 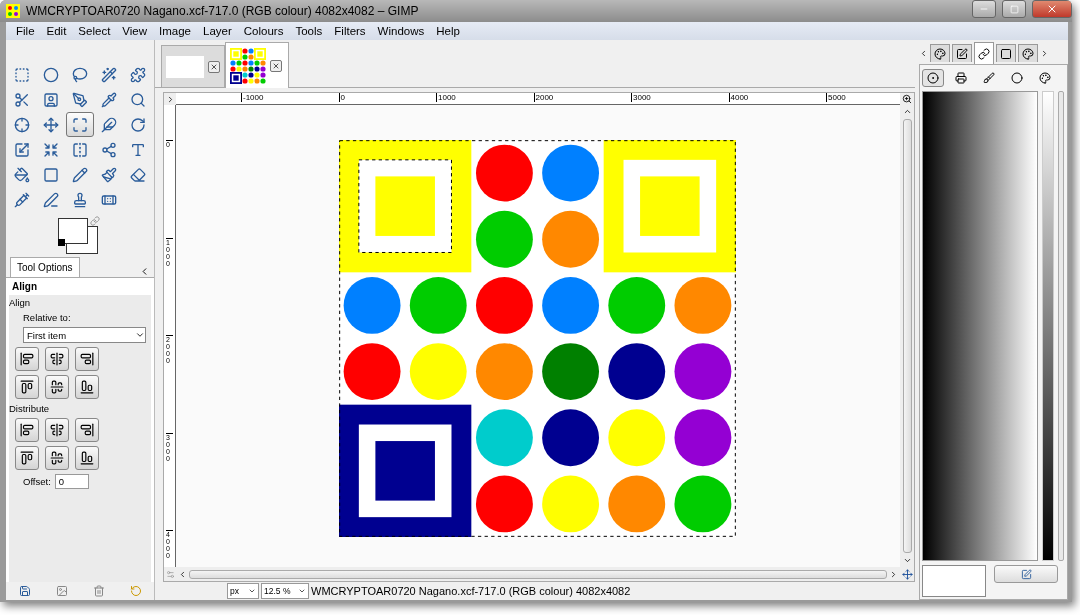 I want to click on menu-item: Image, so click(x=175, y=31).